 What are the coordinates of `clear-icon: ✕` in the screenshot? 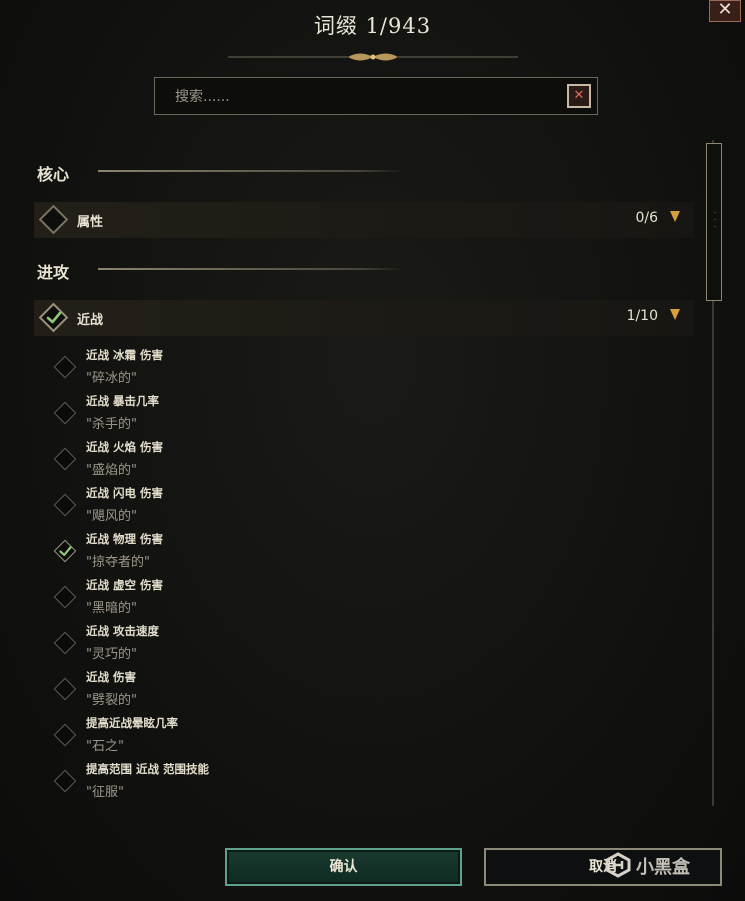 It's located at (579, 95).